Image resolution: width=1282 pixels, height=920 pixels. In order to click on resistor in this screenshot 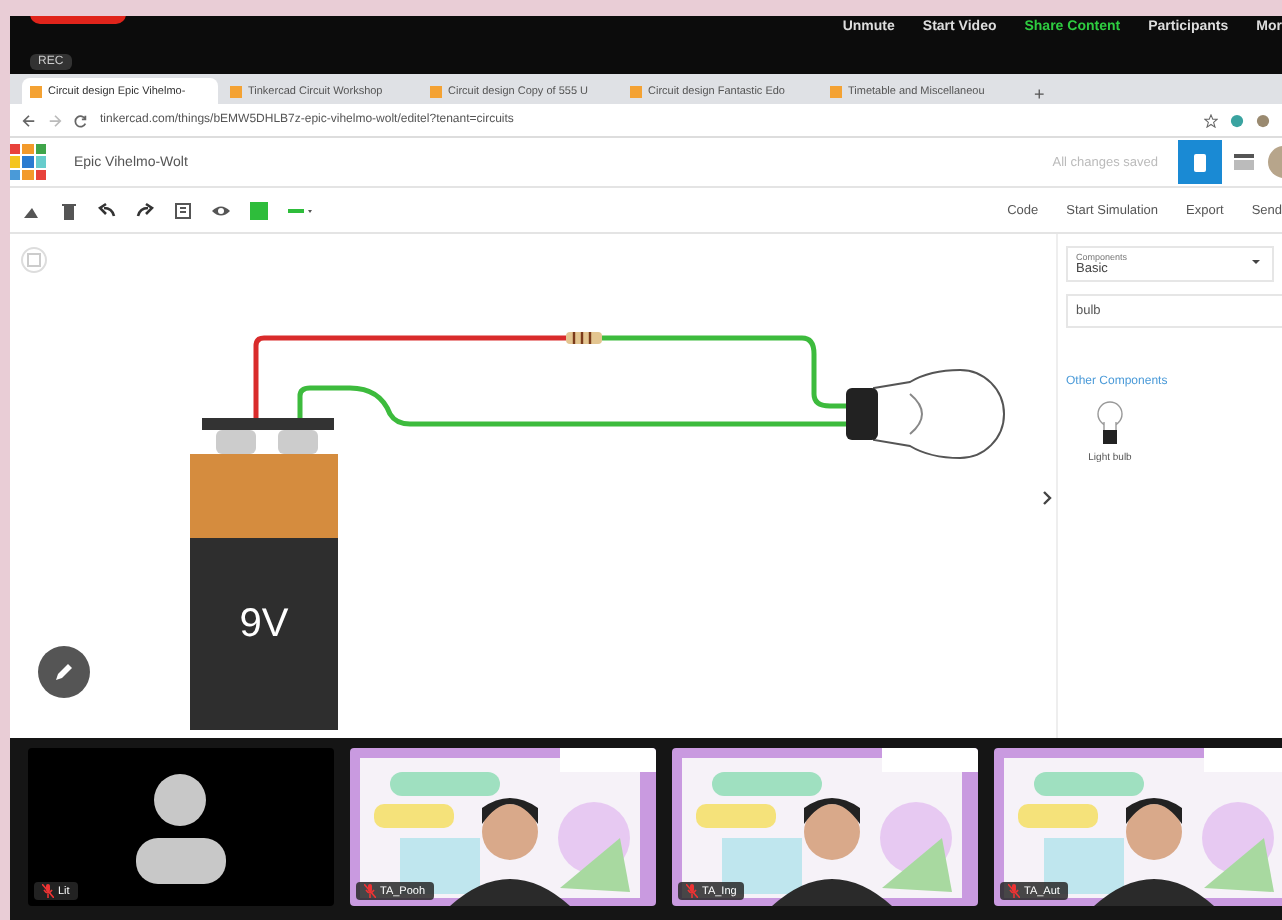, I will do `click(584, 338)`.